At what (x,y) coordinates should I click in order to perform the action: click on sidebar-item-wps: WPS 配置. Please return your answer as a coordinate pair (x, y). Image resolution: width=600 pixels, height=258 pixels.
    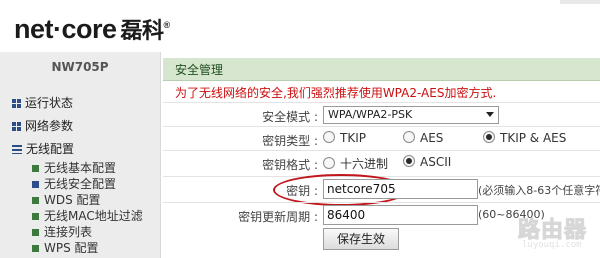
    Looking at the image, I should click on (65, 248).